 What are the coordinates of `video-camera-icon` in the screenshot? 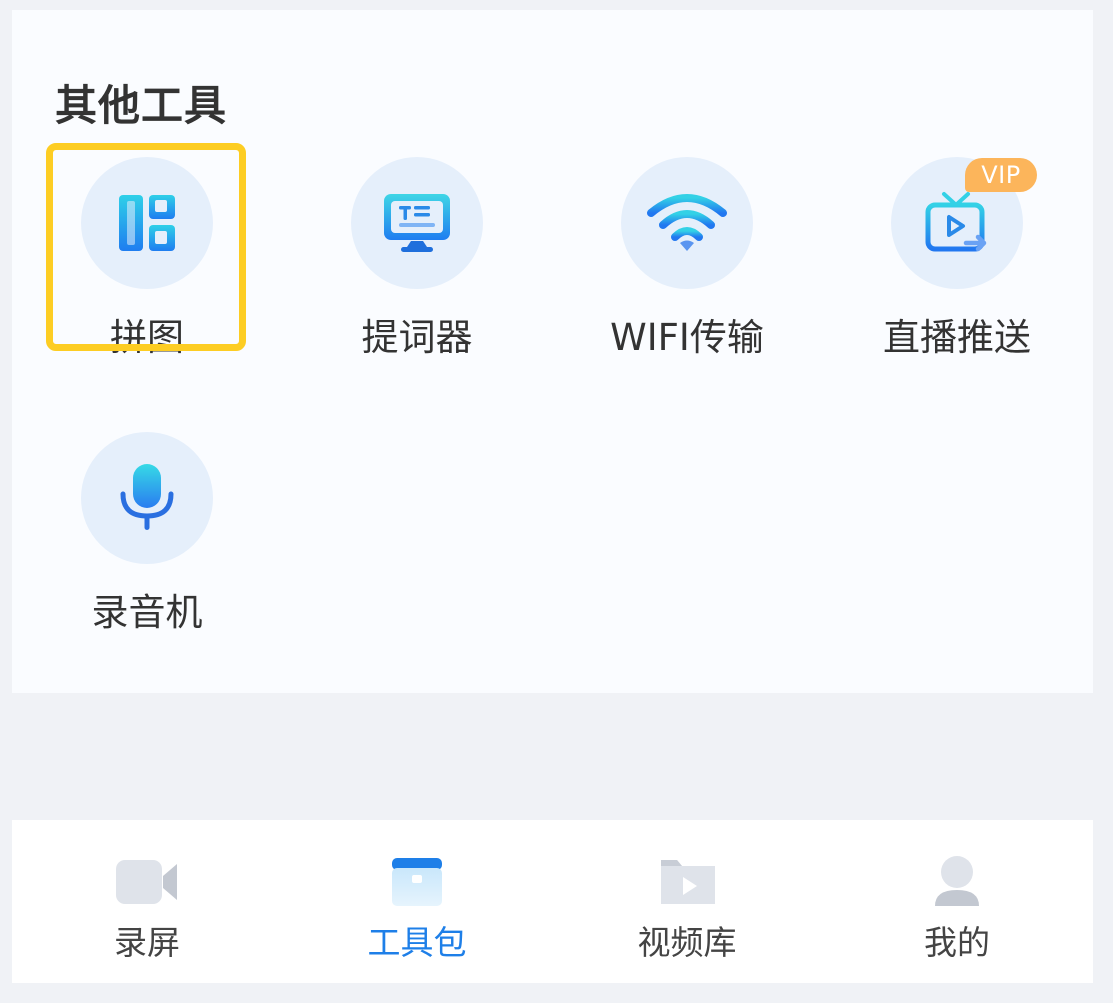 It's located at (146, 882).